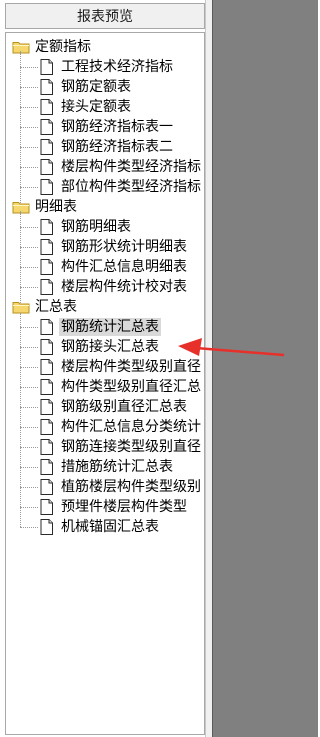 This screenshot has height=737, width=320. Describe the element at coordinates (117, 147) in the screenshot. I see `tree-item-label: 钢筋经济指标表二` at that location.